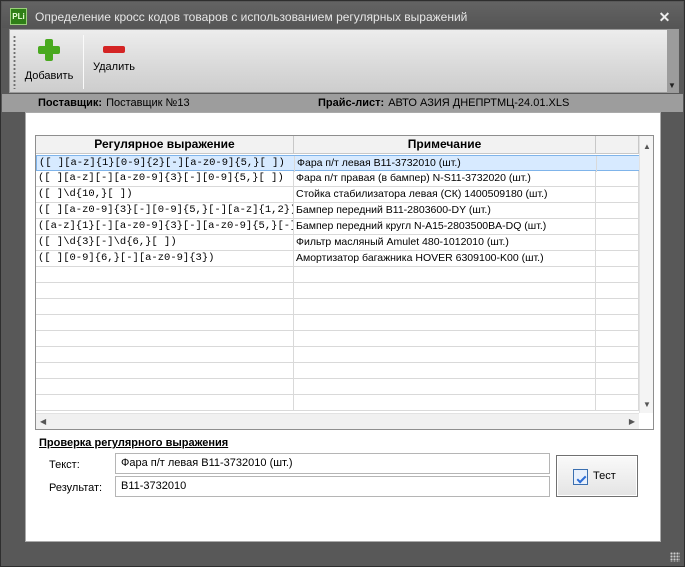 This screenshot has height=567, width=685. Describe the element at coordinates (675, 557) in the screenshot. I see `resize-grip-icon` at that location.